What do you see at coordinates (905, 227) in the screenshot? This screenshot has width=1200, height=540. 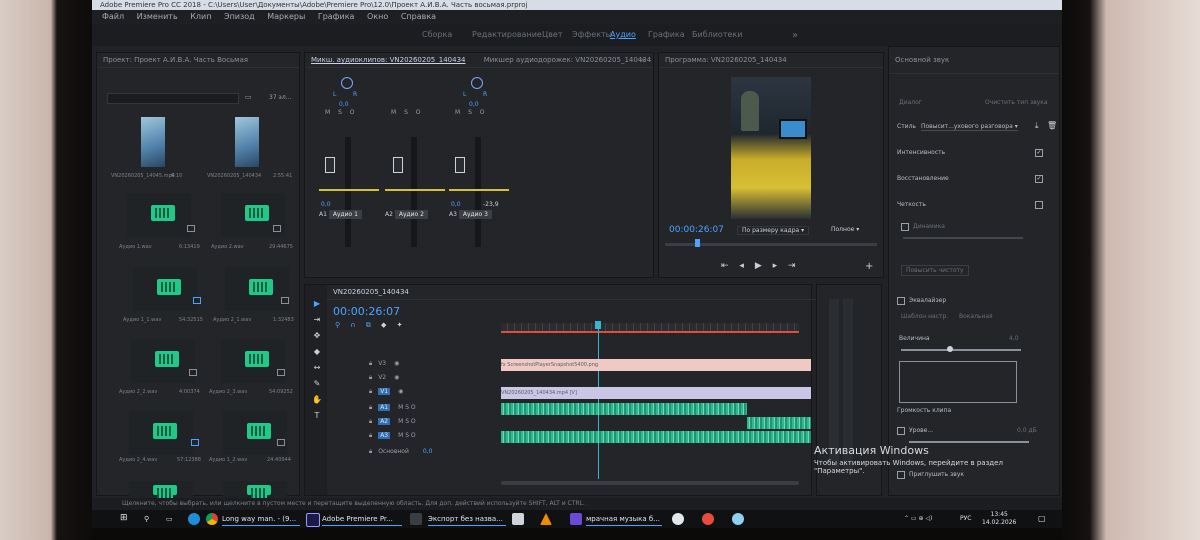 I see `dynamics-checkbox` at bounding box center [905, 227].